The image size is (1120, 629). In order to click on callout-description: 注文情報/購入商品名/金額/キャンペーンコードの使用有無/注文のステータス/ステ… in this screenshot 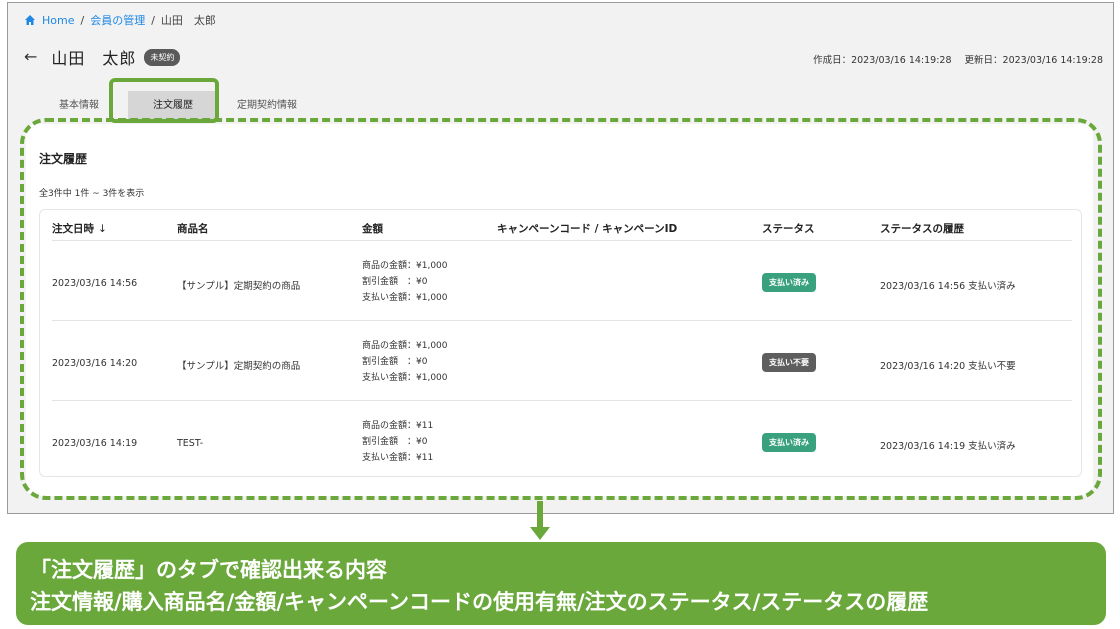, I will do `click(479, 602)`.